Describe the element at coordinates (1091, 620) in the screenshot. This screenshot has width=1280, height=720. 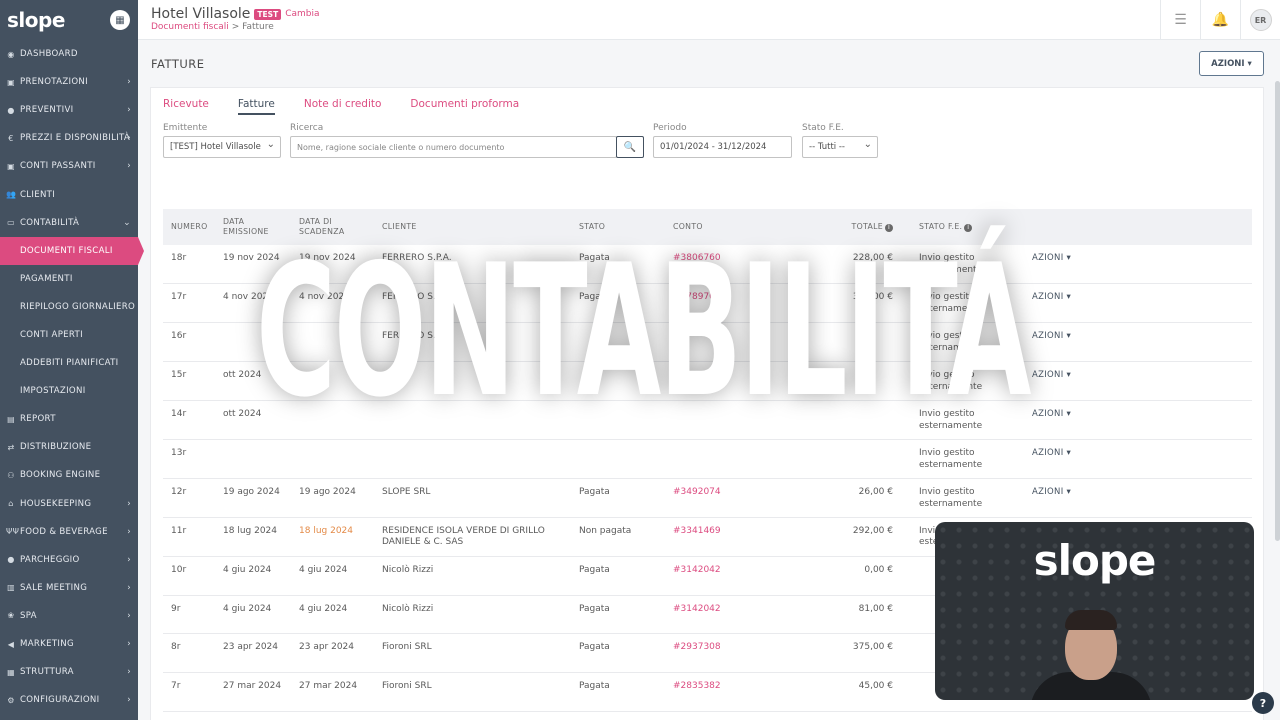
I see `presenter-hair` at that location.